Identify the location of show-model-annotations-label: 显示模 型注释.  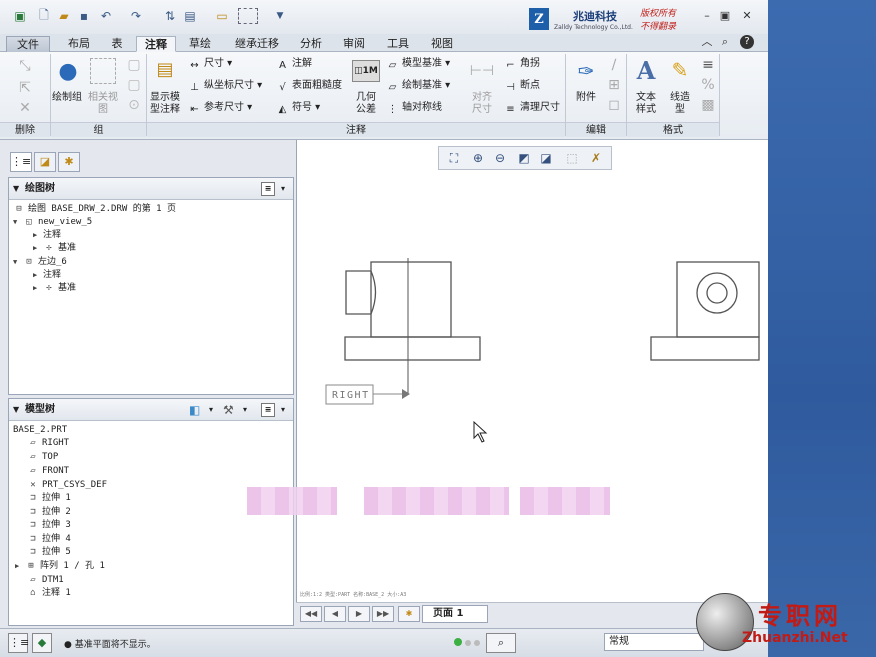
(165, 104).